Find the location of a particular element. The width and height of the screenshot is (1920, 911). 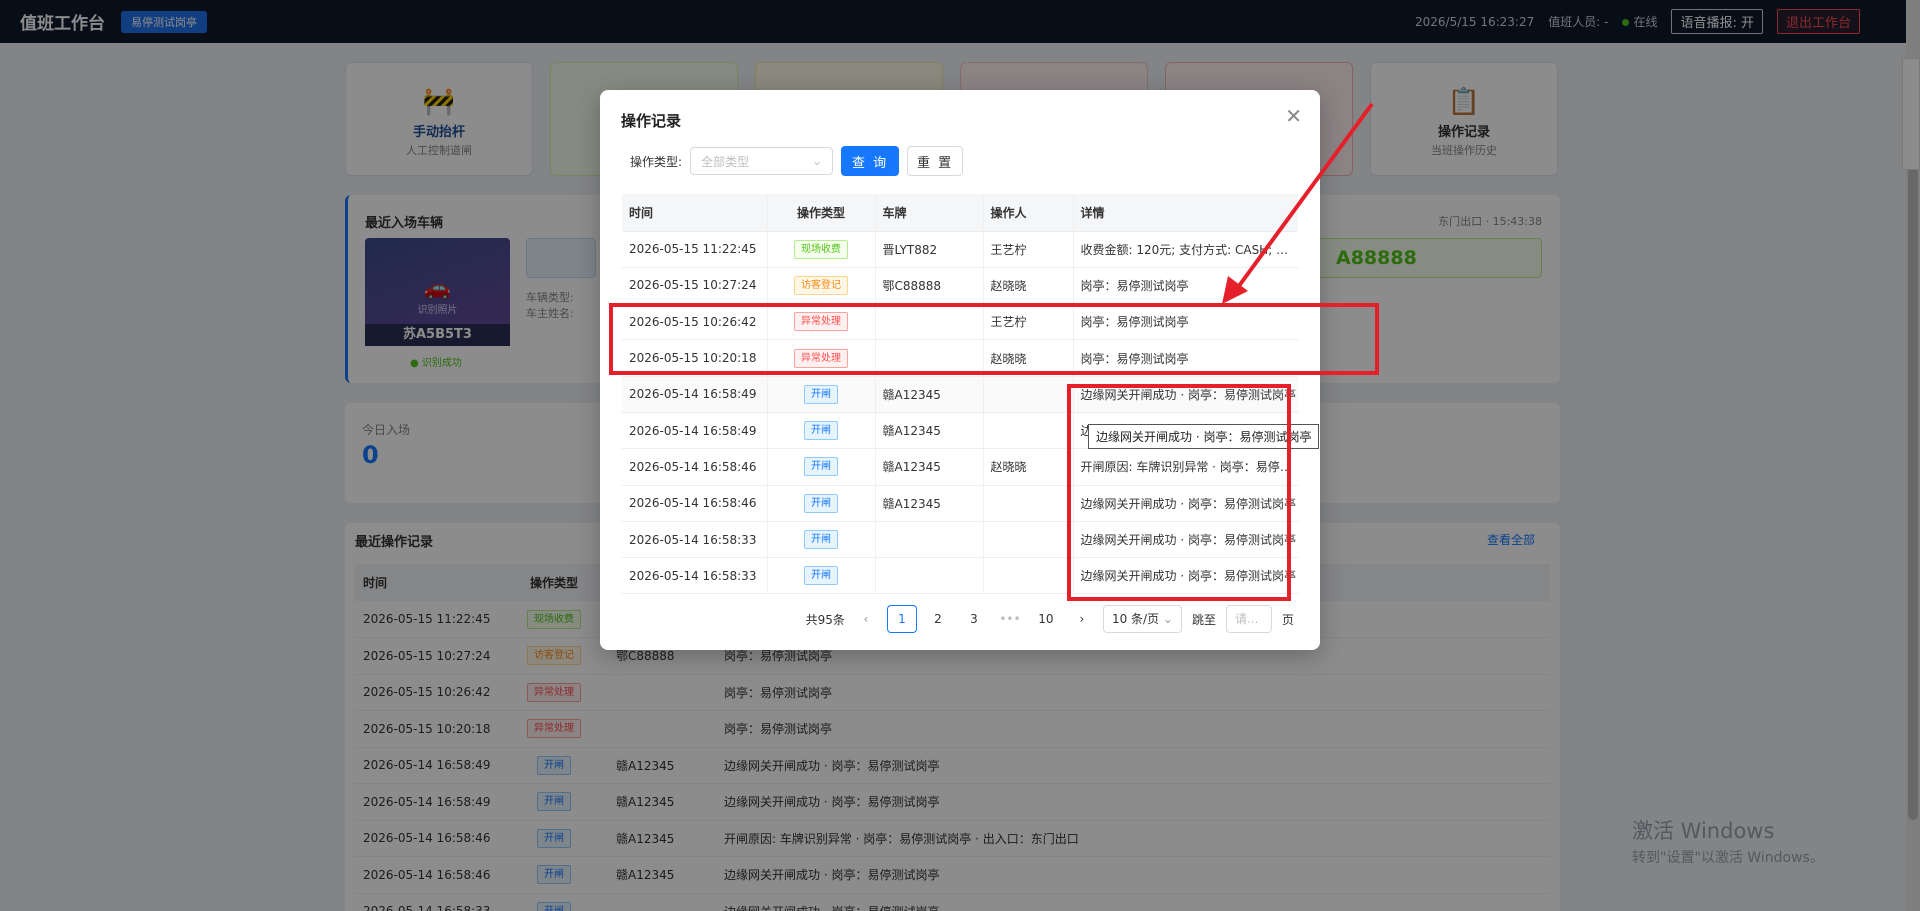

query-button: 查 询 is located at coordinates (870, 161).